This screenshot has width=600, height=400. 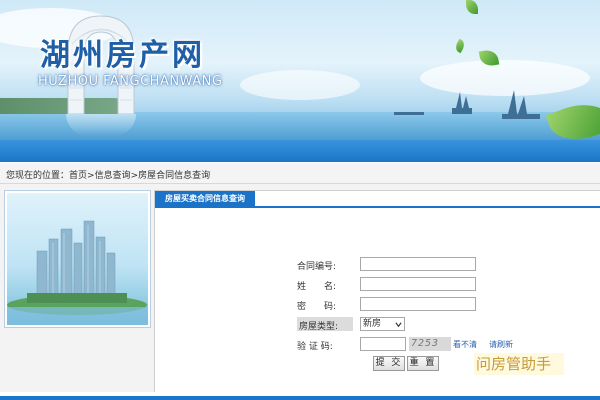 What do you see at coordinates (317, 267) in the screenshot?
I see `contract-no-label: 合同编号:` at bounding box center [317, 267].